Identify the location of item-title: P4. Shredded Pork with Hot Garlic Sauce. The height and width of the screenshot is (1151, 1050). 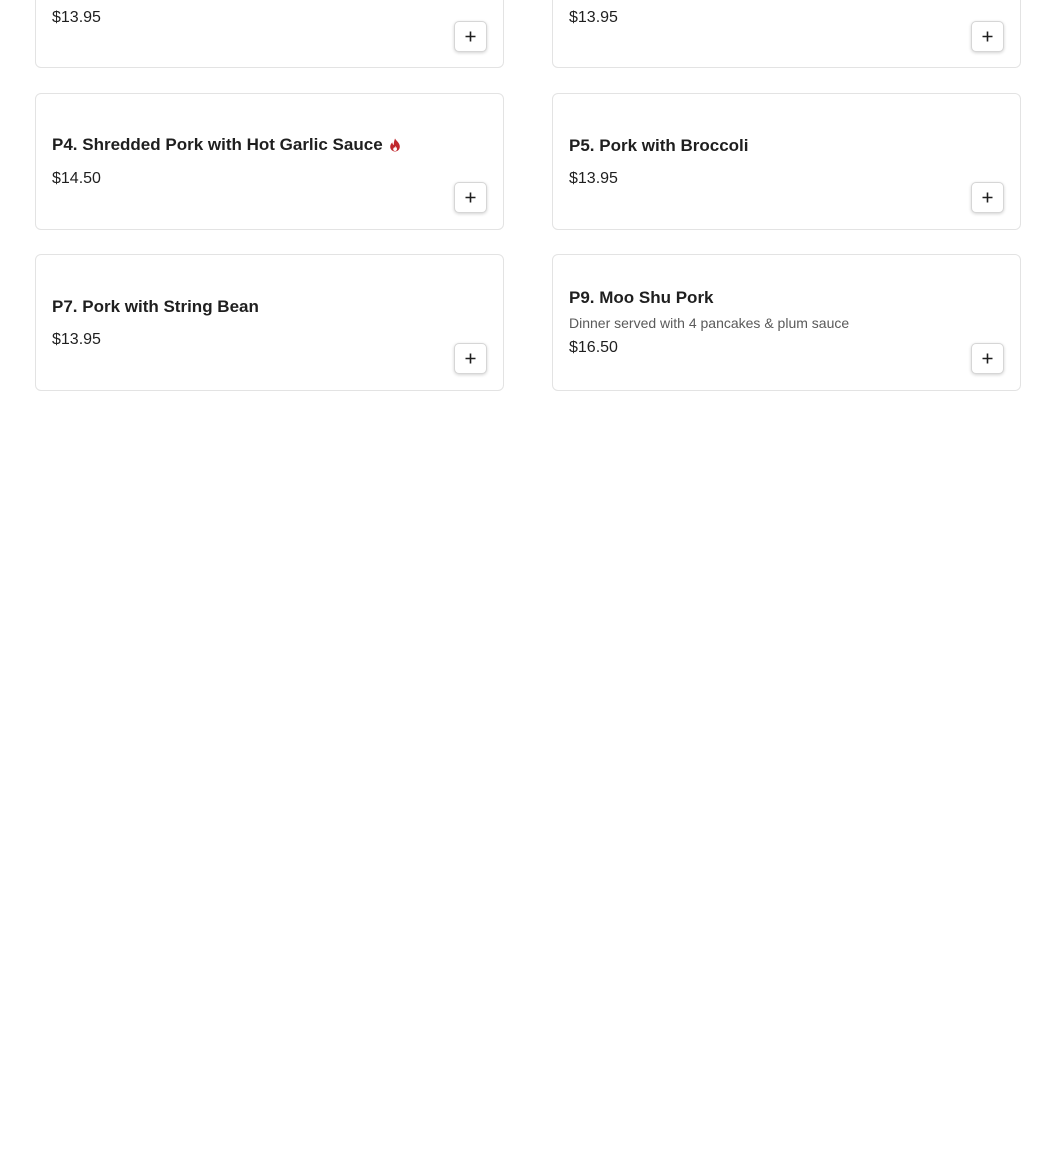
(217, 144).